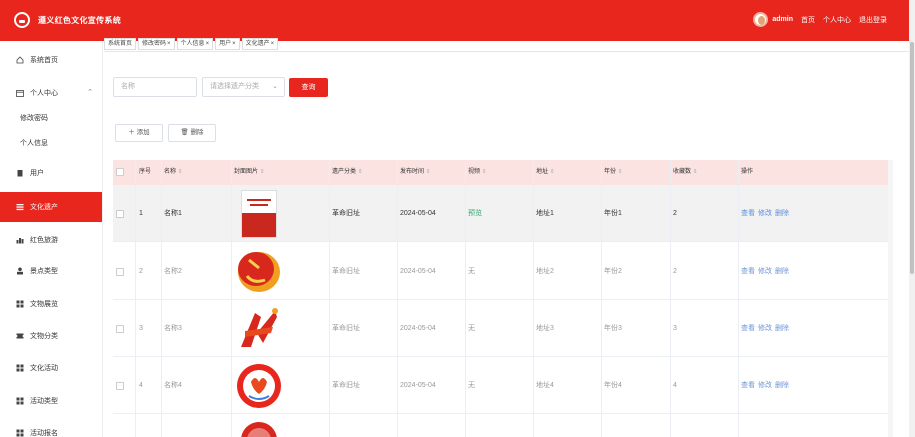  I want to click on scrollbar-thumb, so click(912, 158).